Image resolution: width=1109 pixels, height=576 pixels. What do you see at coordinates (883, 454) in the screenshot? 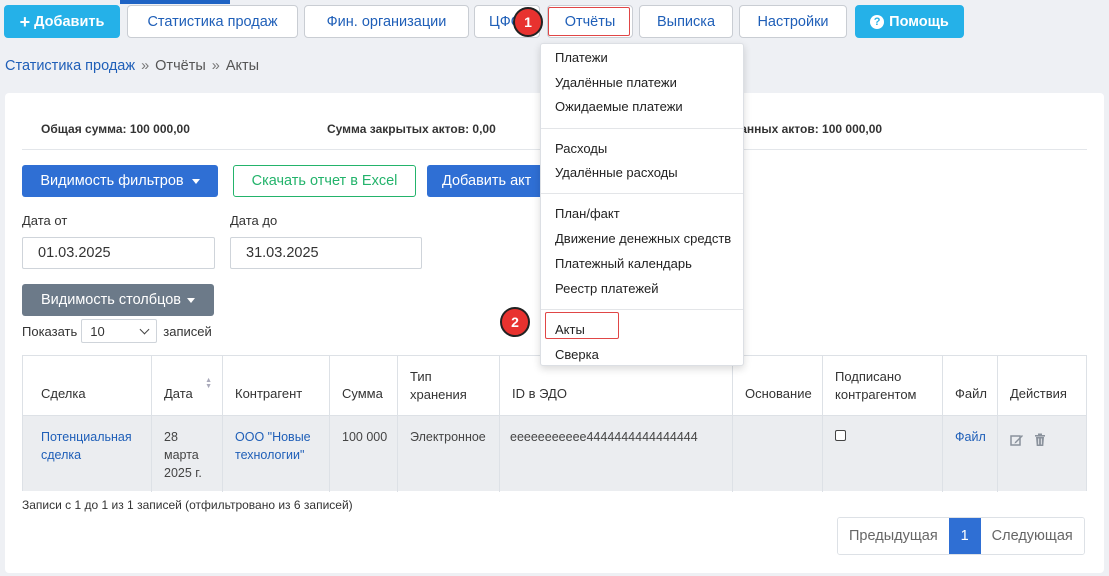
I see `cell-signed` at bounding box center [883, 454].